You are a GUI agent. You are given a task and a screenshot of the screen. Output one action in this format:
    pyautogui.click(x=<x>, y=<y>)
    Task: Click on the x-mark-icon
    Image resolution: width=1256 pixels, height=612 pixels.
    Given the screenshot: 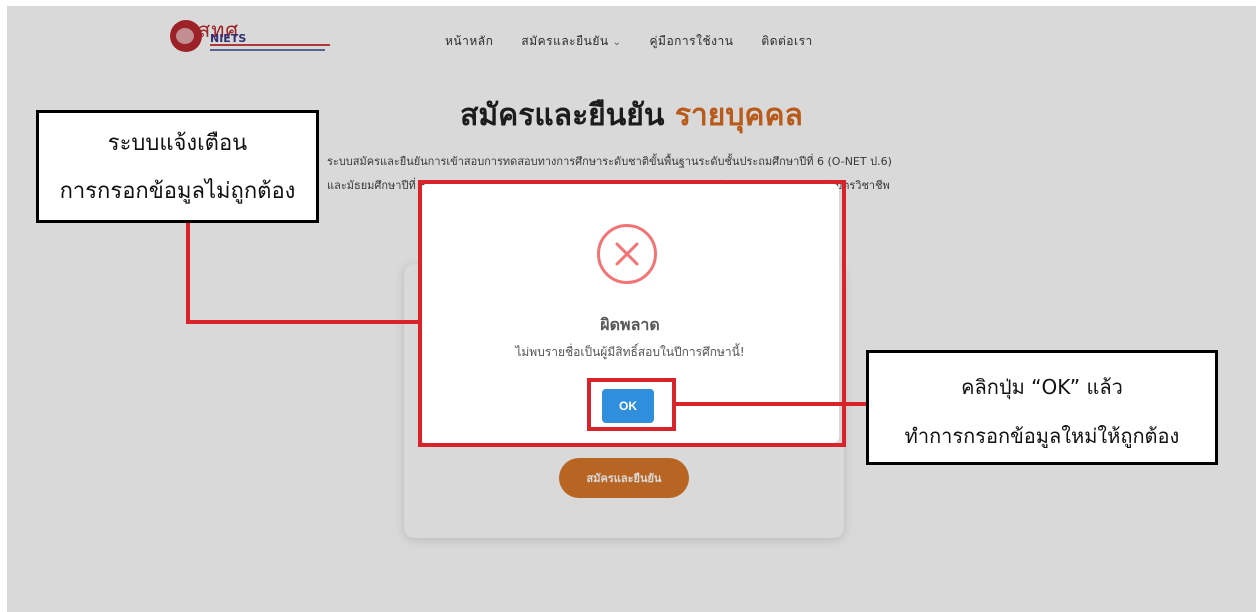 What is the action you would take?
    pyautogui.click(x=627, y=254)
    